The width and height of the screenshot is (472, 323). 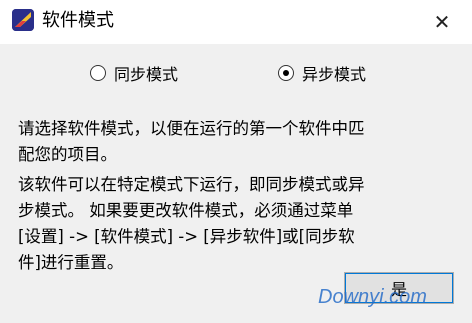 What do you see at coordinates (236, 22) in the screenshot?
I see `title-bar: 软件模式 ✕` at bounding box center [236, 22].